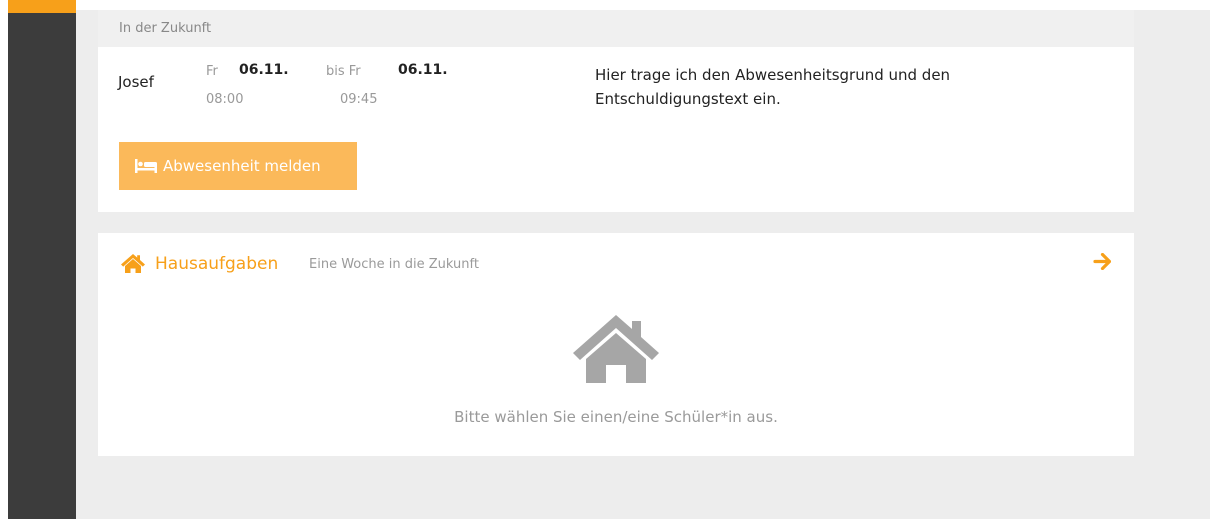 This screenshot has width=1210, height=519. Describe the element at coordinates (242, 166) in the screenshot. I see `report-absence-label: Abwesenheit melden` at that location.